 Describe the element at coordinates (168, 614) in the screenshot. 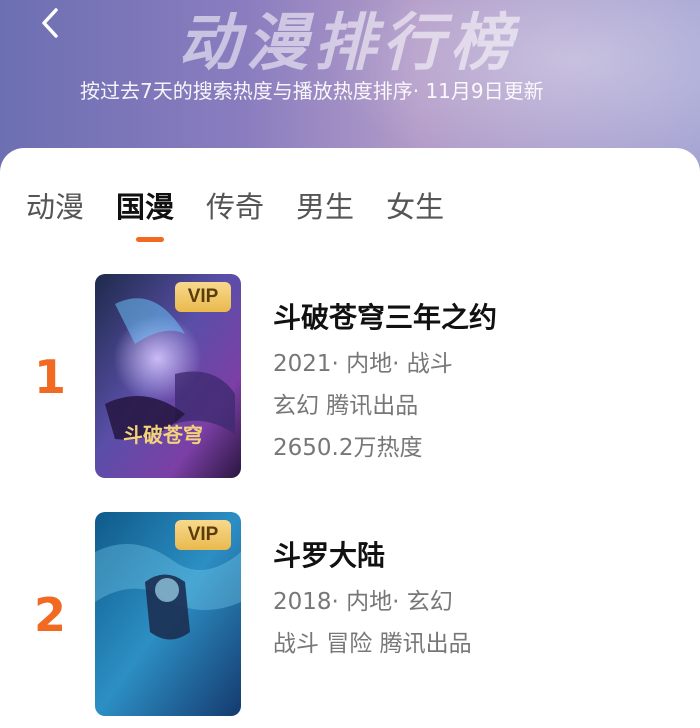

I see `poster-image: VIP` at that location.